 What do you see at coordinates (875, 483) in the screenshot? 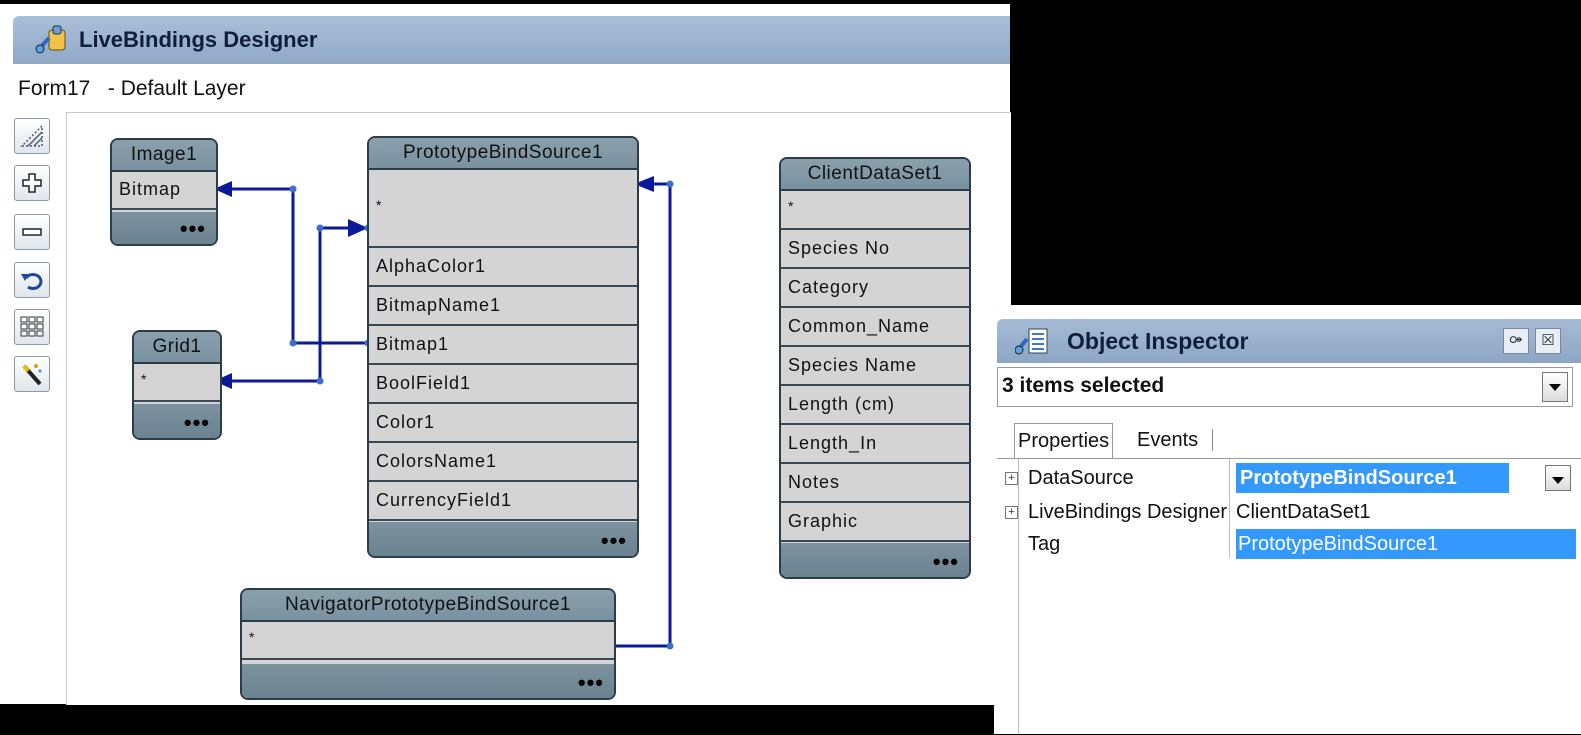
I see `field-row: Notes` at bounding box center [875, 483].